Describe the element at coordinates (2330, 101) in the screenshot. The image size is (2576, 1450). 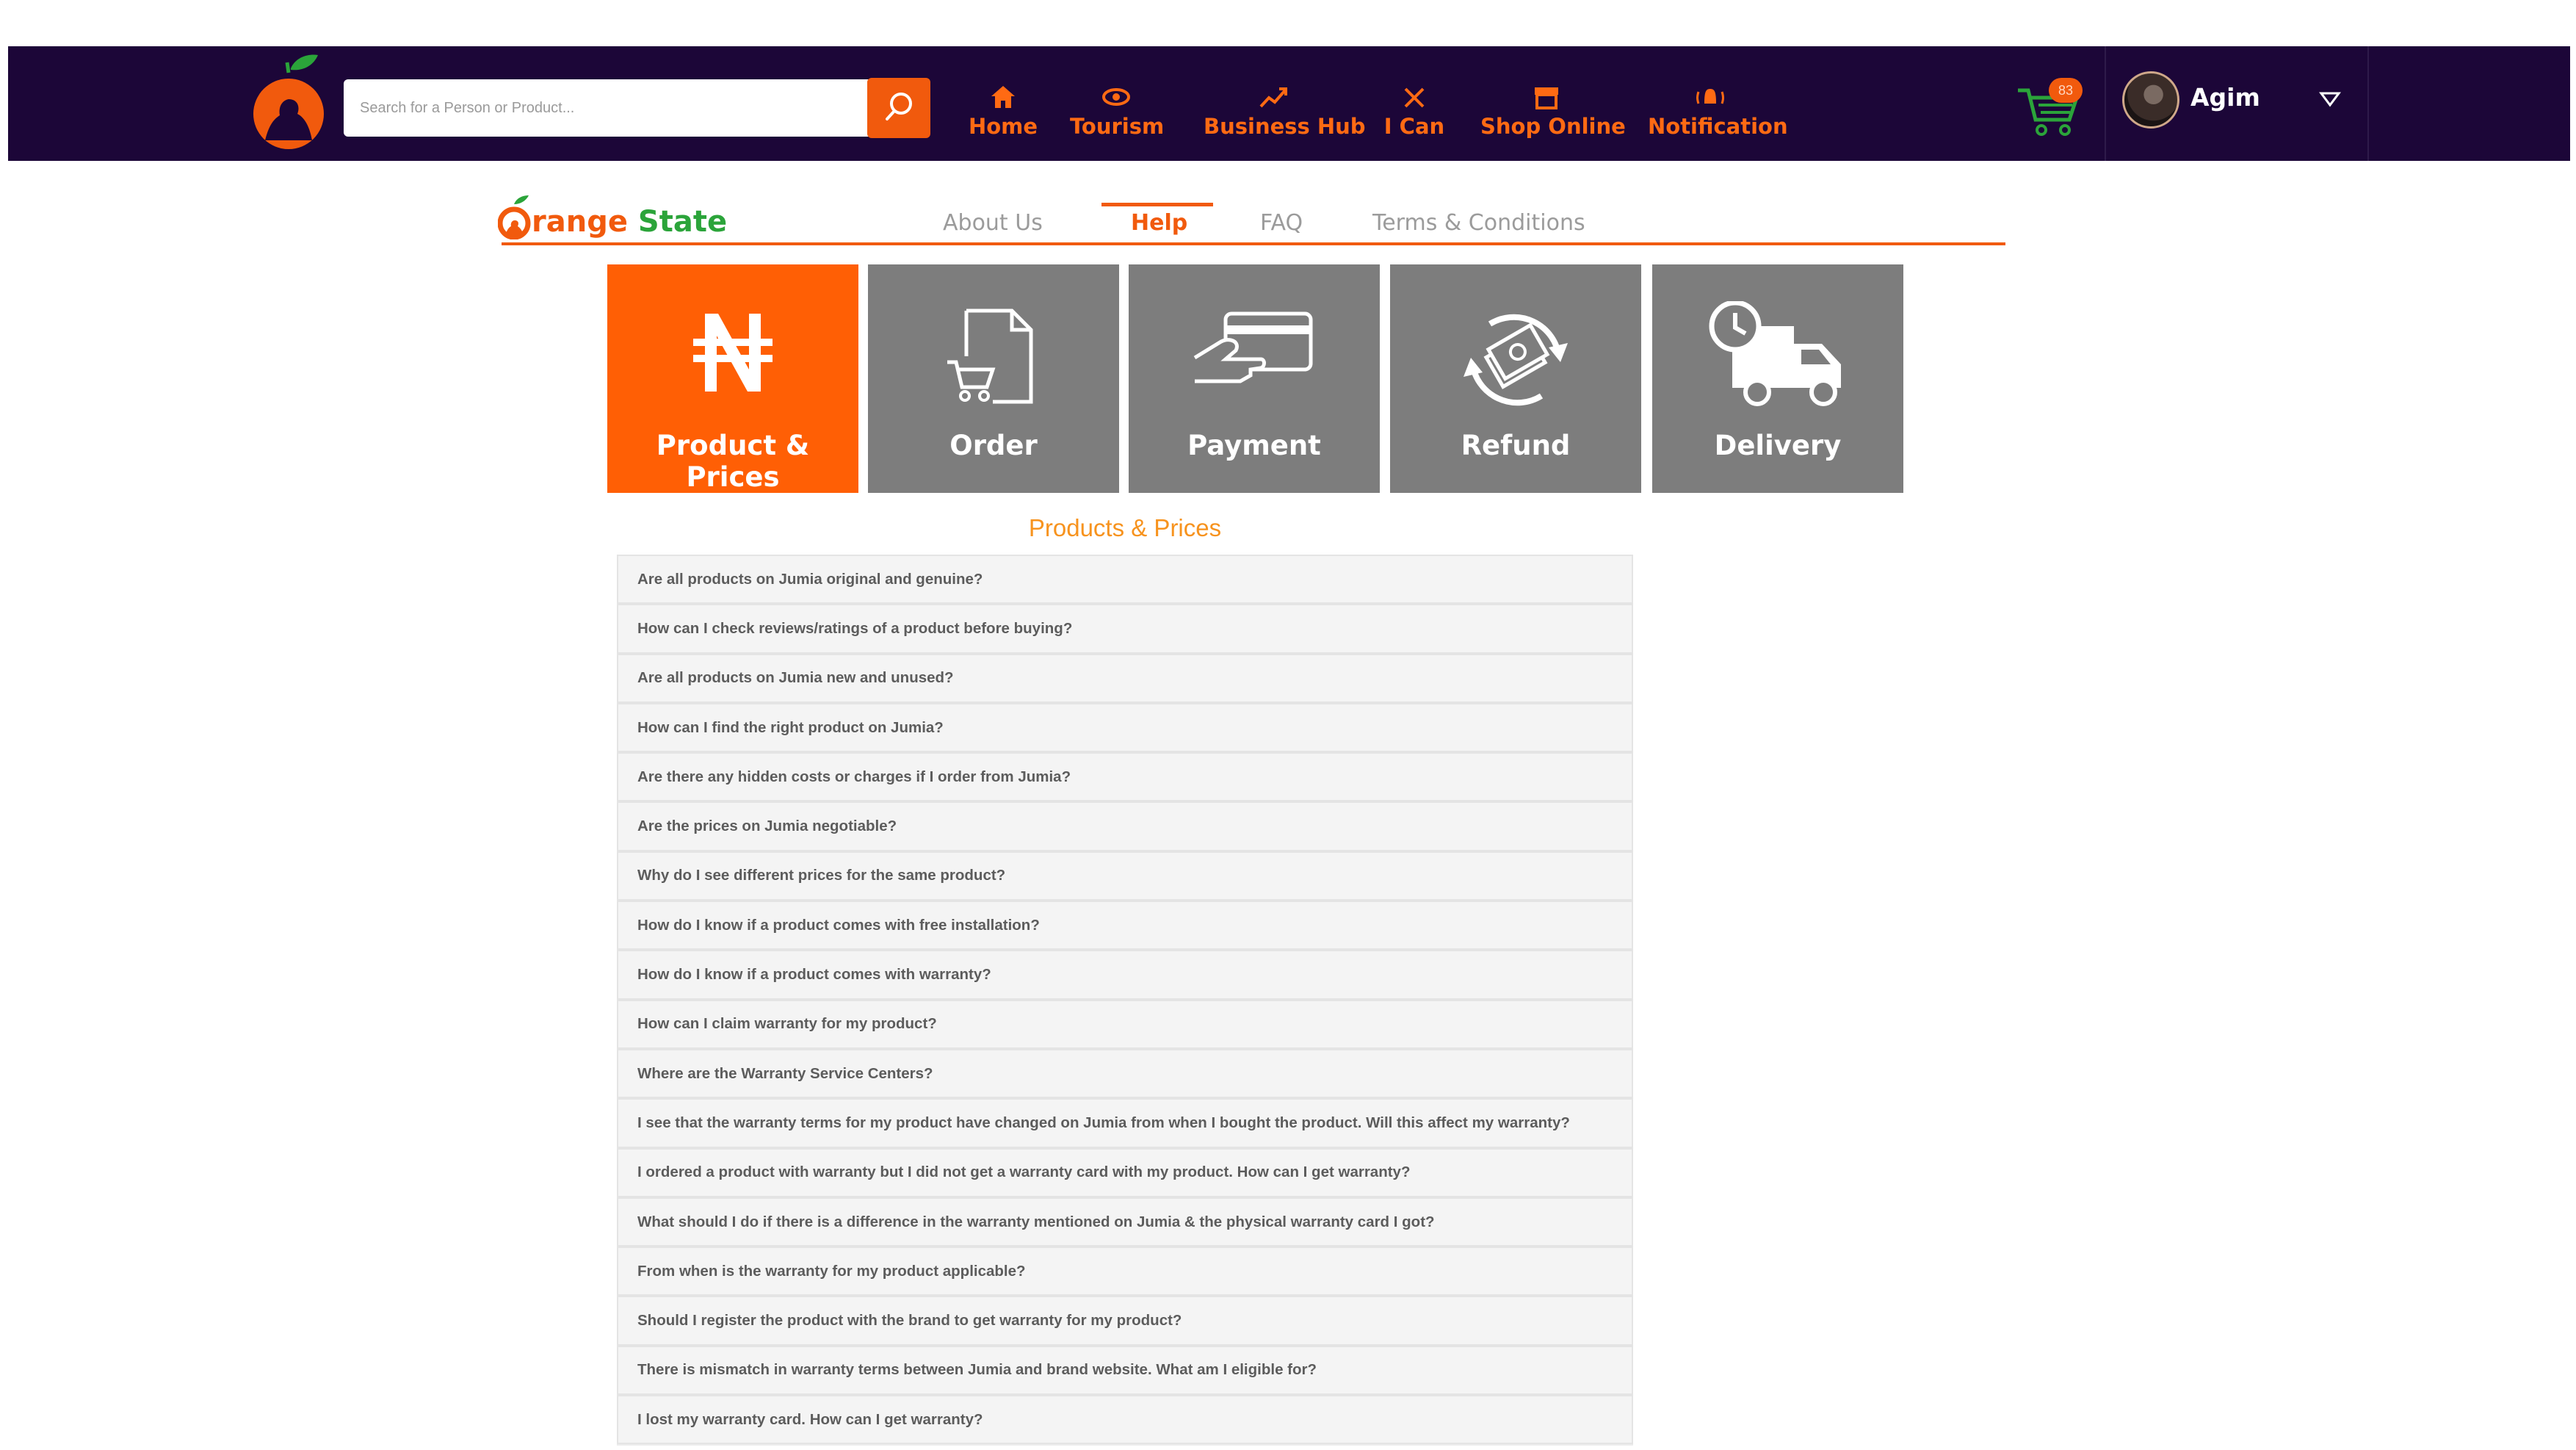
I see `chevron-down-icon` at that location.